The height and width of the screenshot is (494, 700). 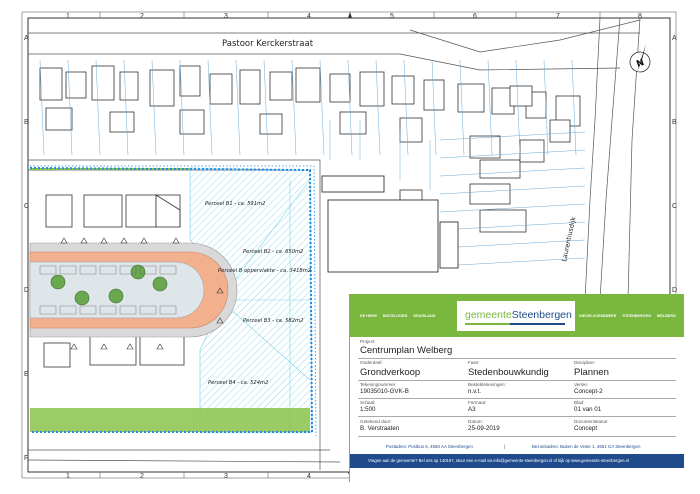 I want to click on datum-value: 25-09-2019, so click(x=484, y=428).